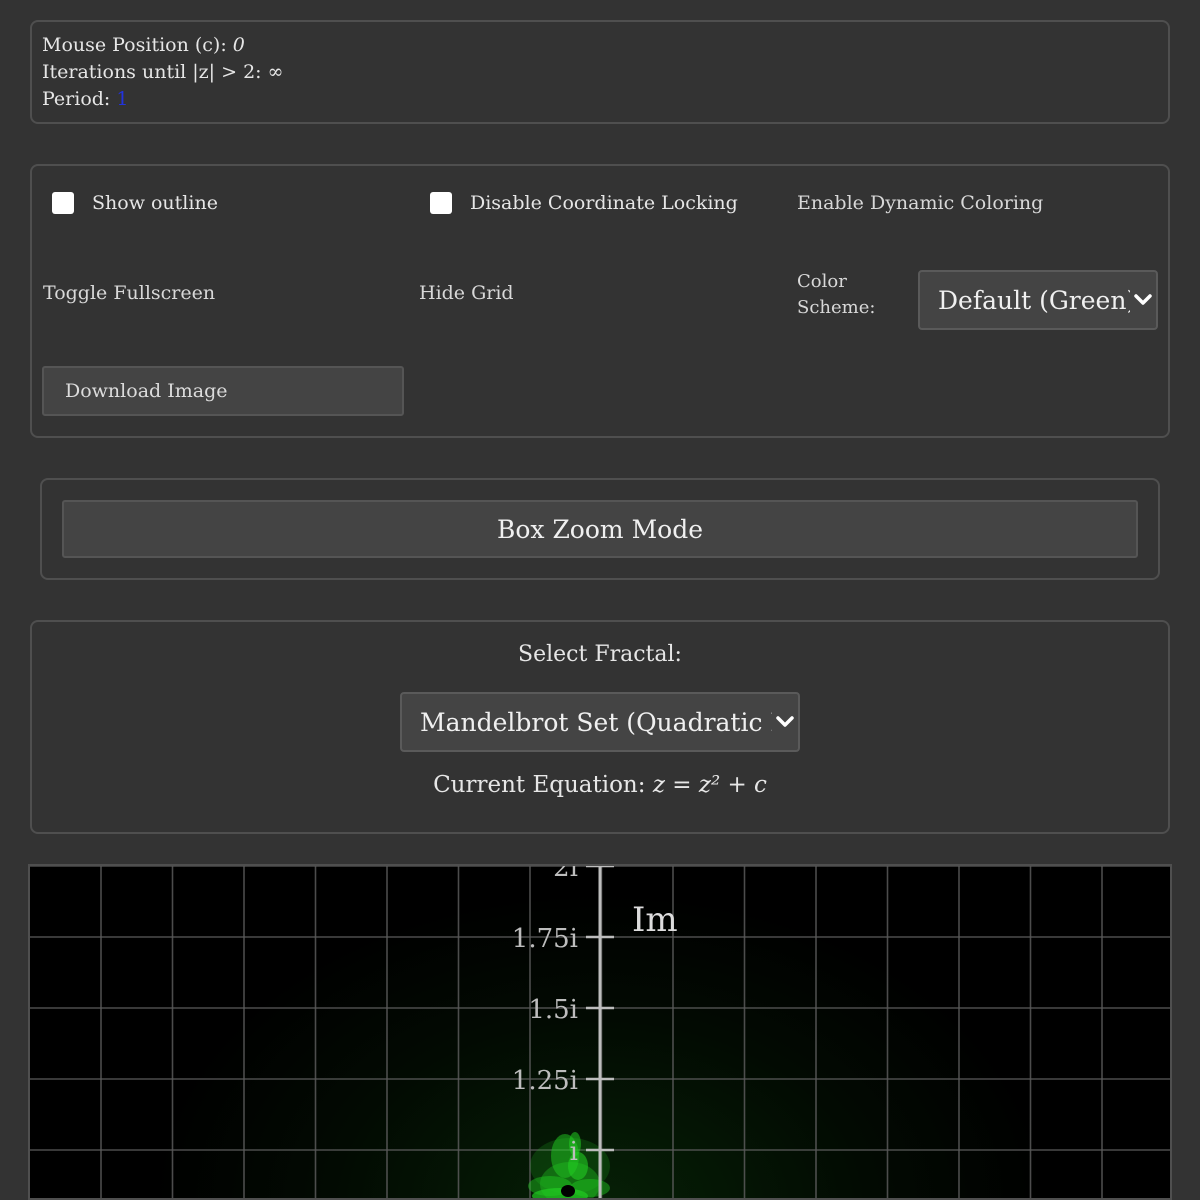 The width and height of the screenshot is (1200, 1200). I want to click on show-outline-option: Show outline, so click(135, 203).